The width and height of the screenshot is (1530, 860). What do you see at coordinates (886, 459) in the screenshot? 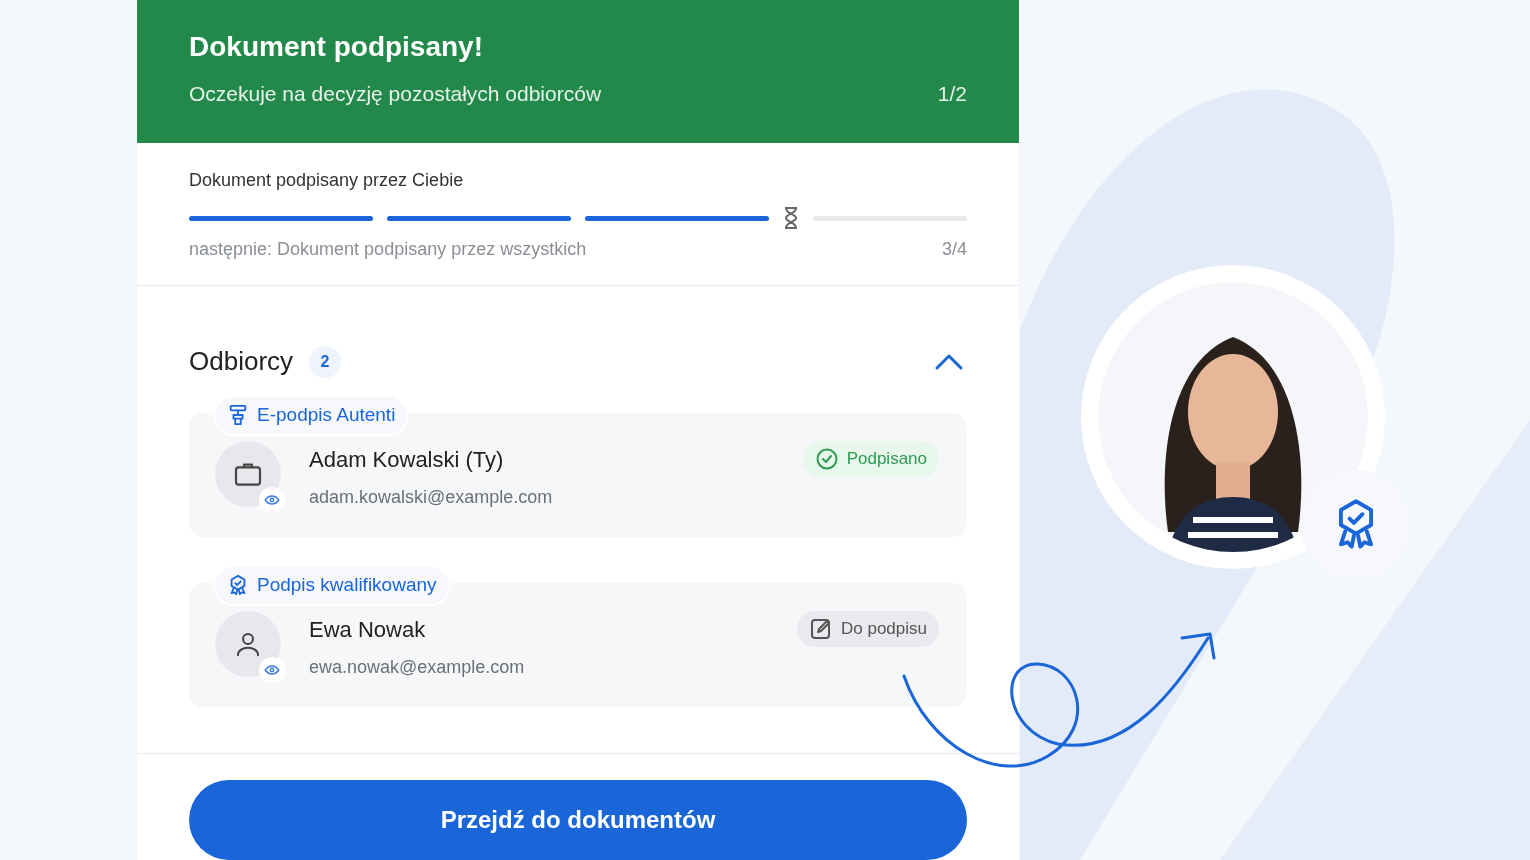
I see `status-text: Podpisano` at bounding box center [886, 459].